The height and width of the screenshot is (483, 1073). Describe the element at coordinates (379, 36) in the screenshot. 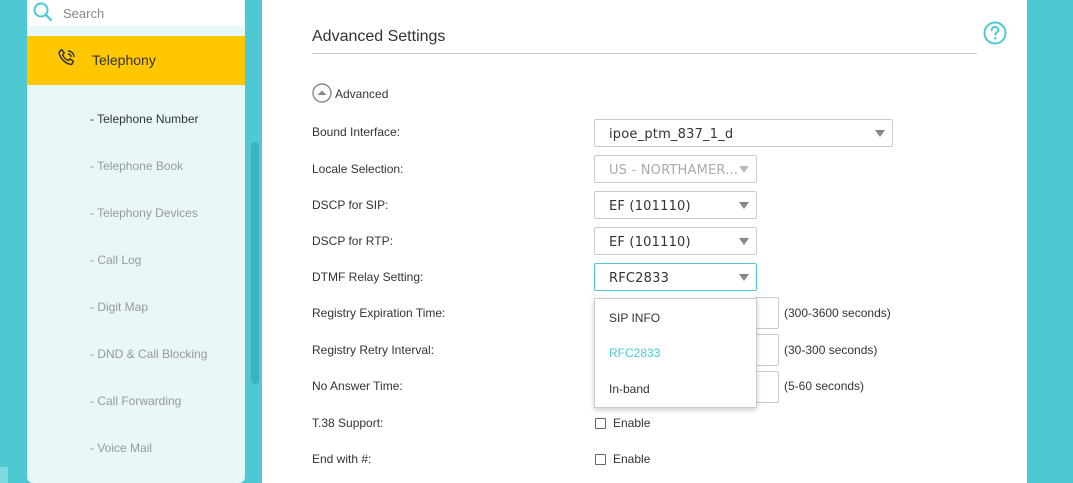

I see `page-title: Advanced Settings` at that location.